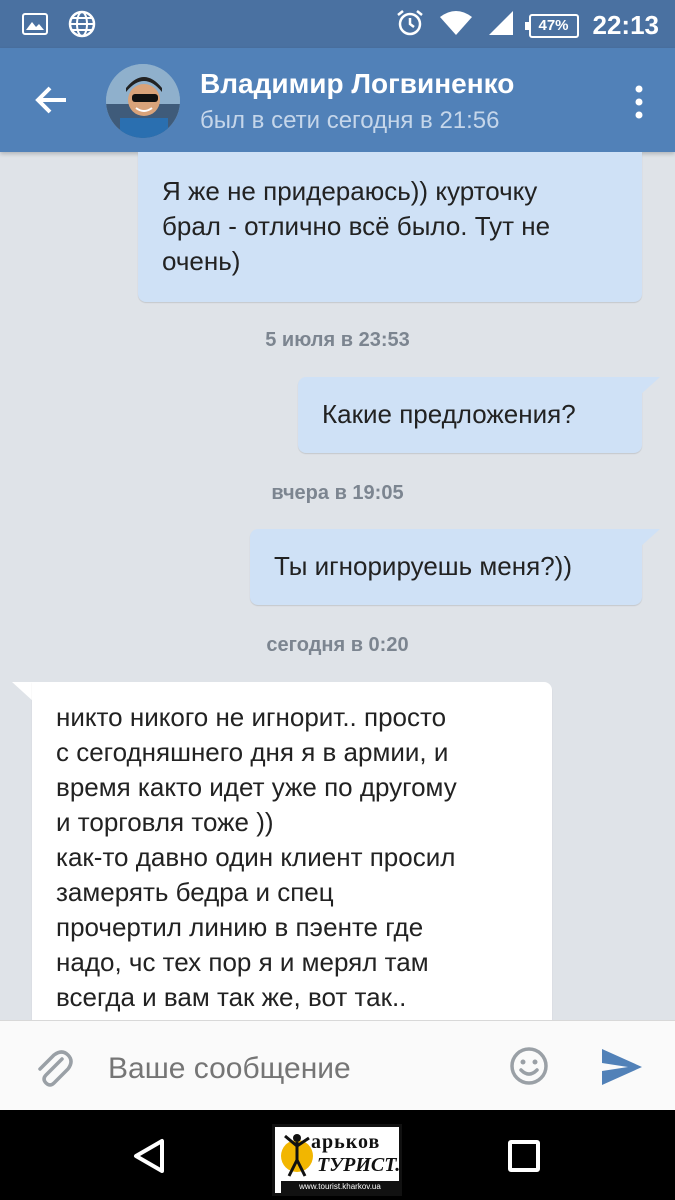 This screenshot has height=1200, width=675. I want to click on status-bar: 47% 22:13, so click(337, 24).